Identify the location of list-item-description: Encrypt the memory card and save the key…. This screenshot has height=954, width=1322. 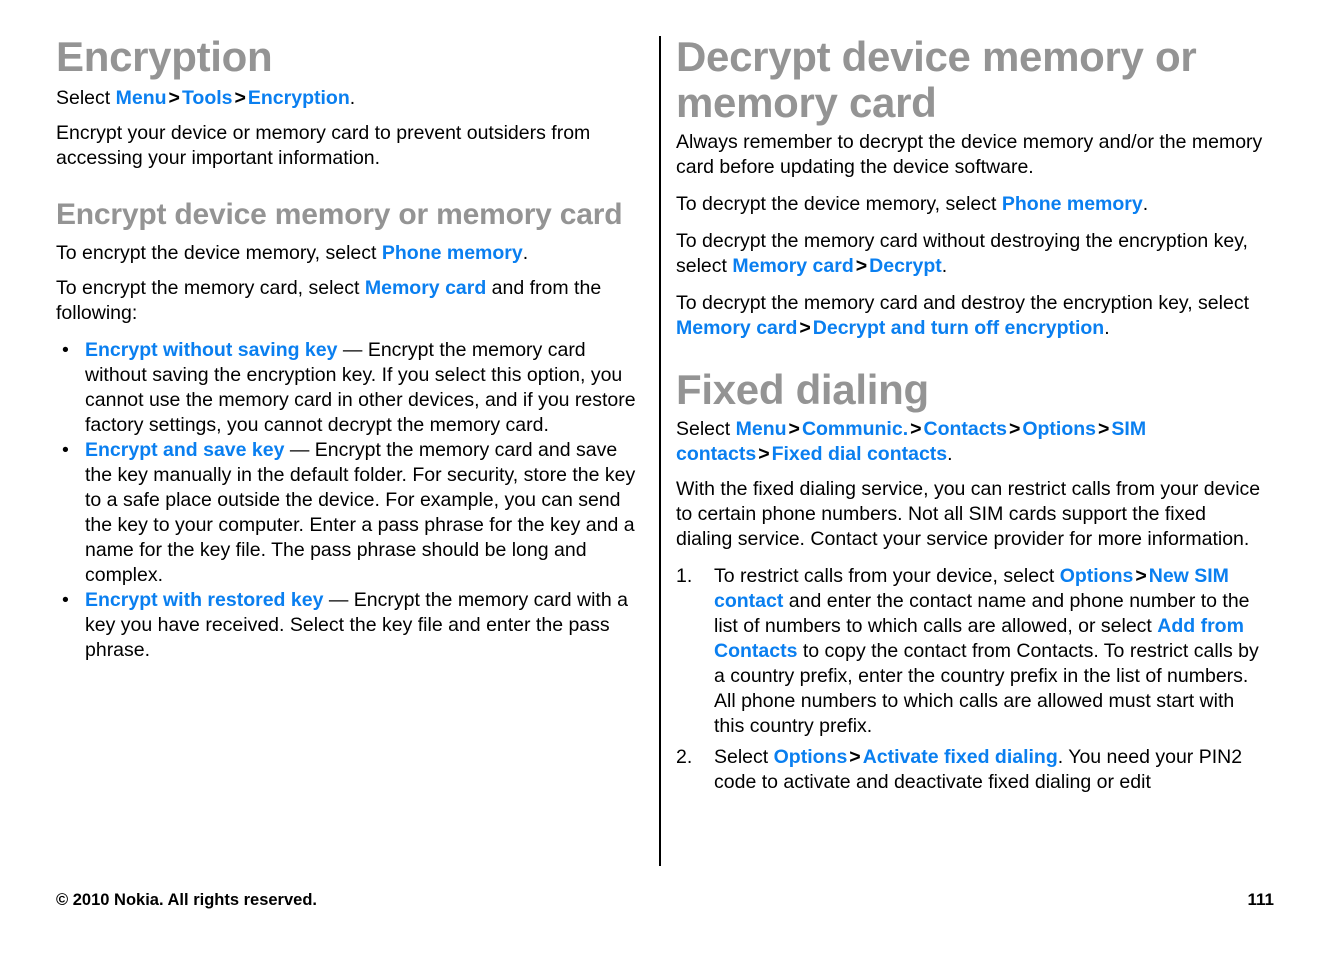
(360, 512).